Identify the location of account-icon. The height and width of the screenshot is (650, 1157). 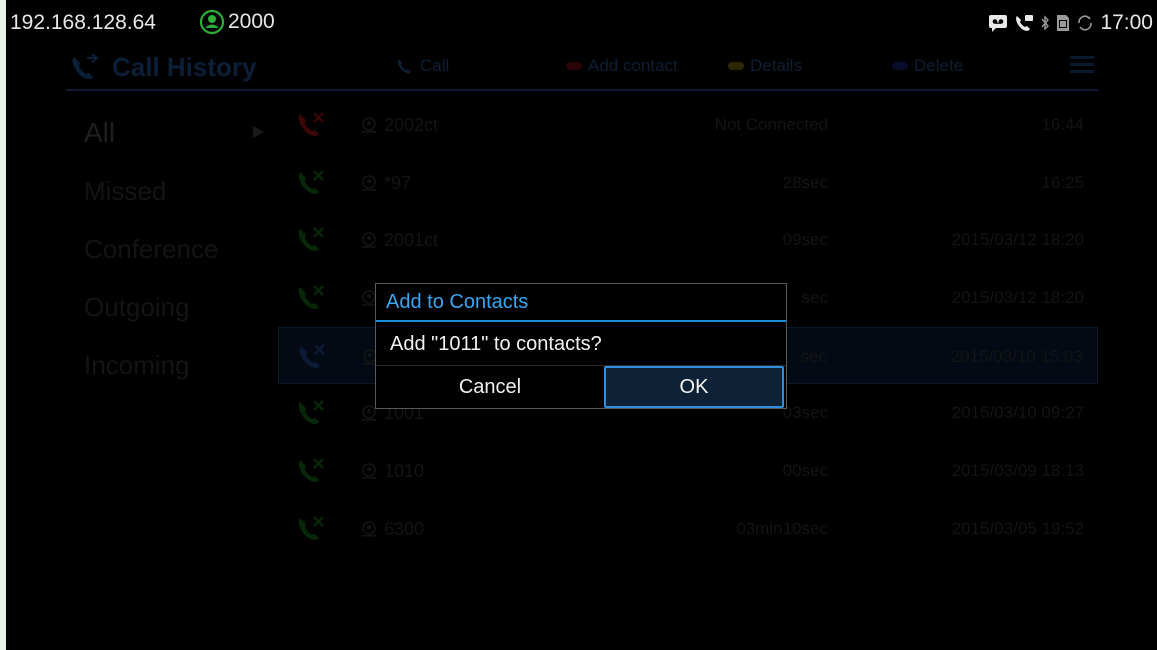
(212, 22).